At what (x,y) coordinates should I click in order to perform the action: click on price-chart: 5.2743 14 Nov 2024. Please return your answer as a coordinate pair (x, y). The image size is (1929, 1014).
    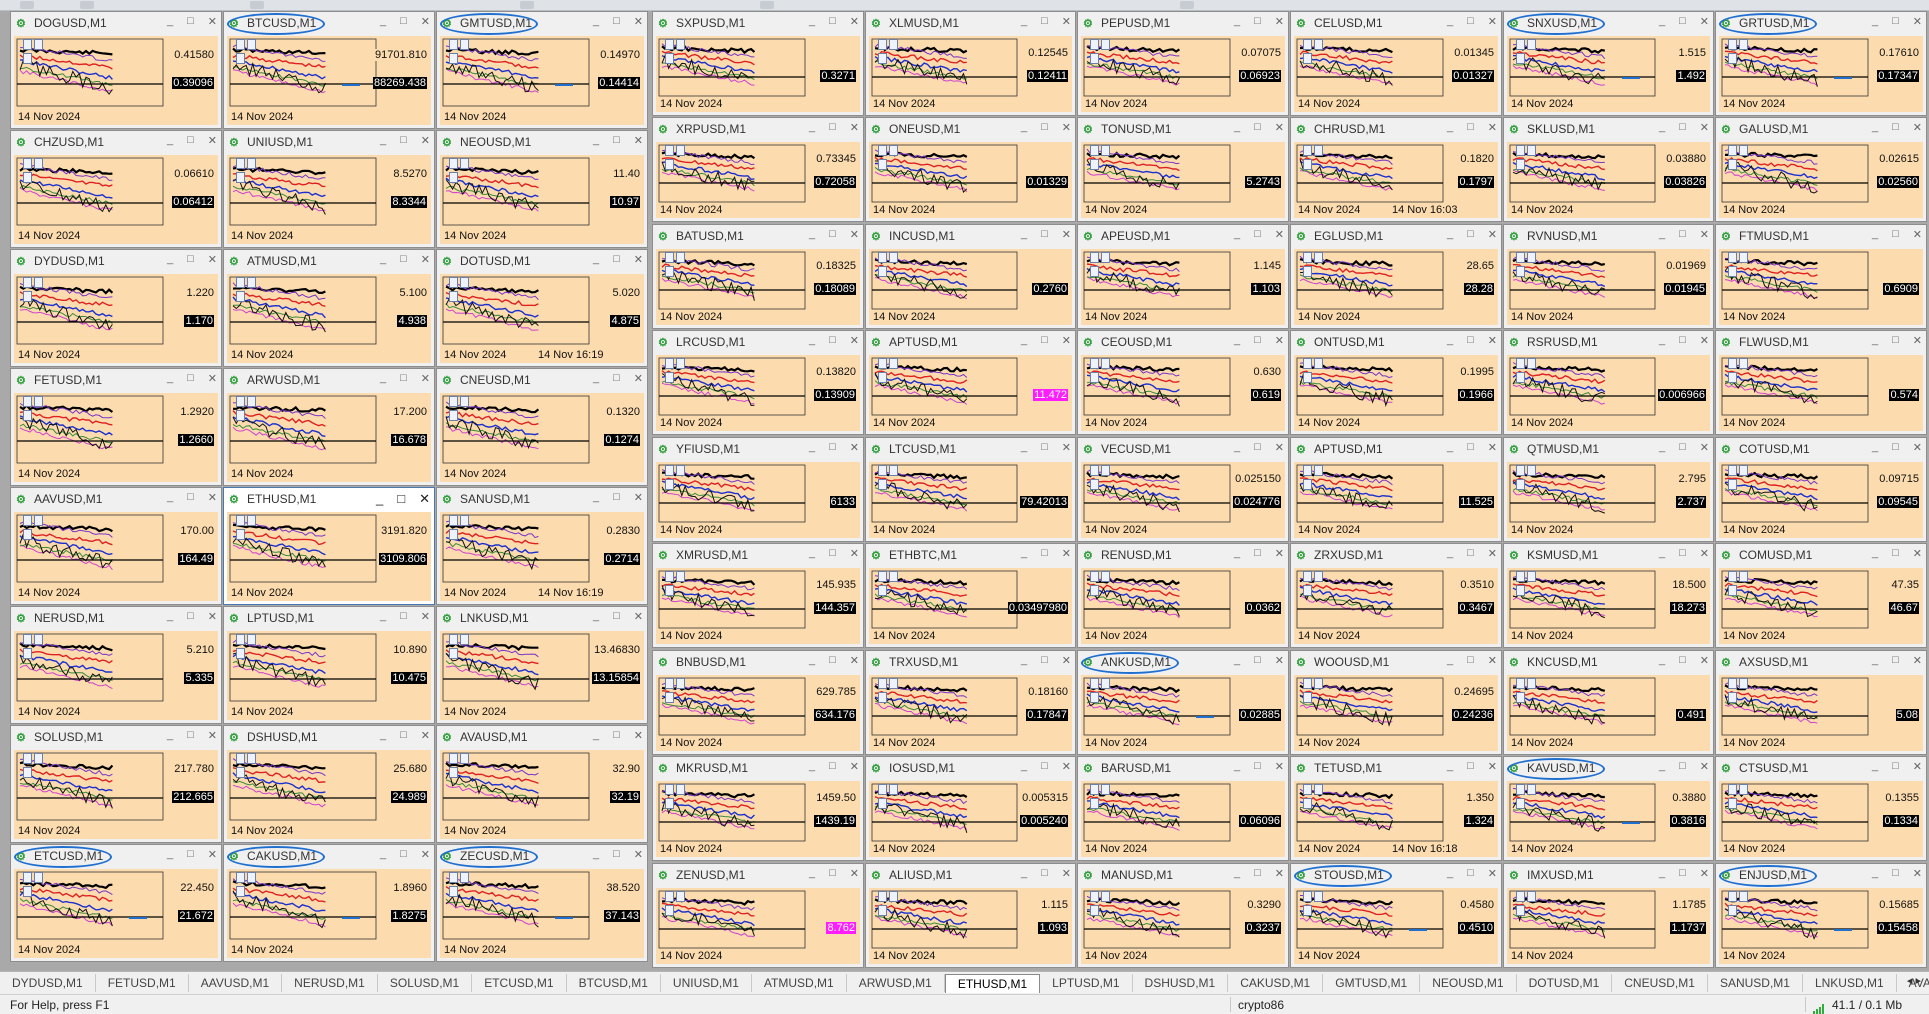
    Looking at the image, I should click on (1183, 180).